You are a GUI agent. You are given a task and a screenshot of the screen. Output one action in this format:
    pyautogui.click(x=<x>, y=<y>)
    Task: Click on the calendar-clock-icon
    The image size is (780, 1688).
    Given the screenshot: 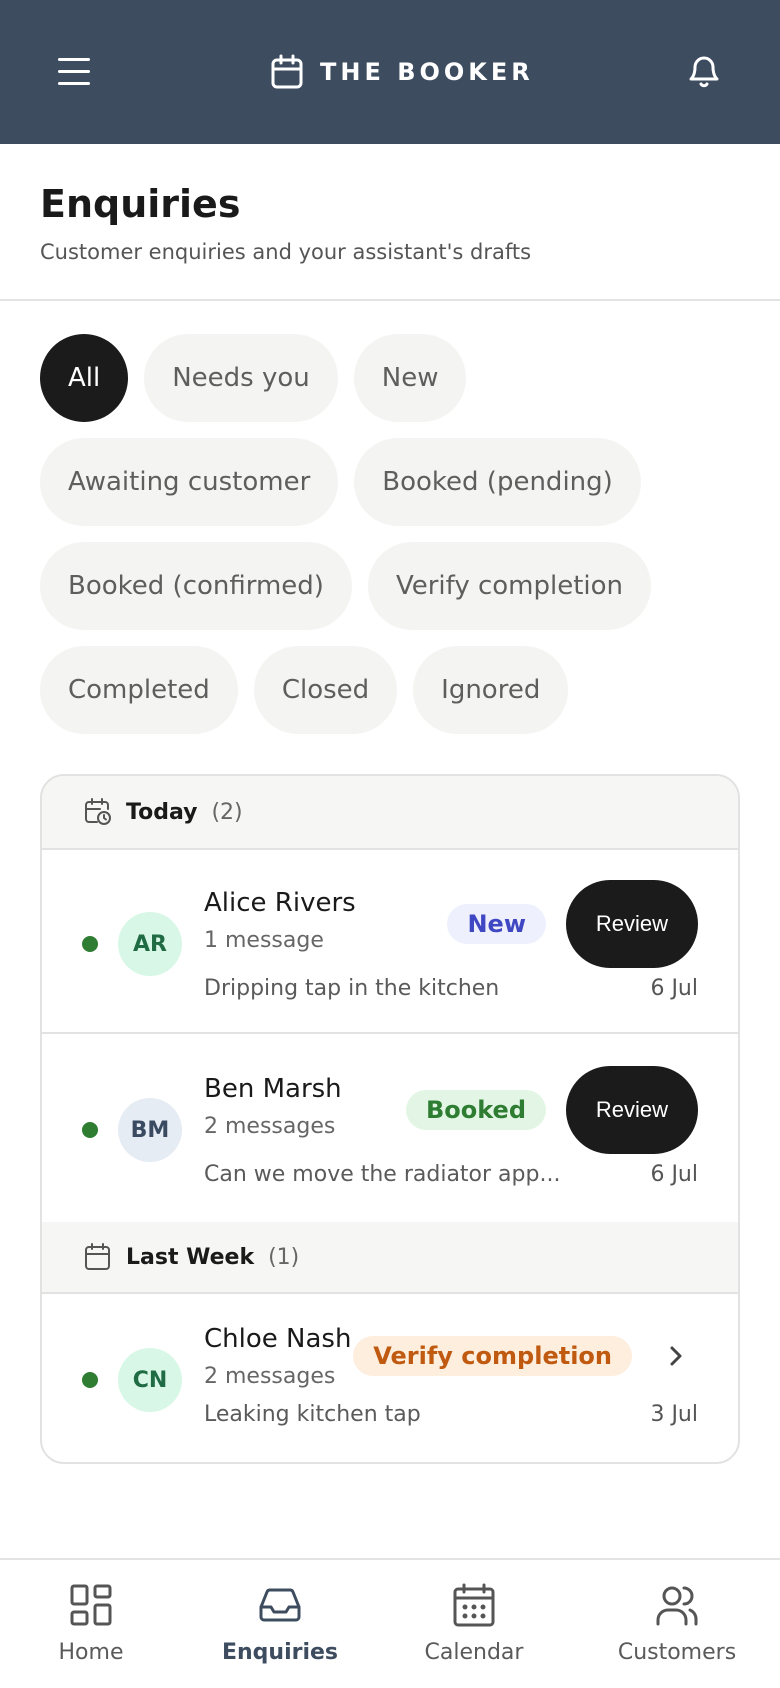 What is the action you would take?
    pyautogui.click(x=98, y=811)
    